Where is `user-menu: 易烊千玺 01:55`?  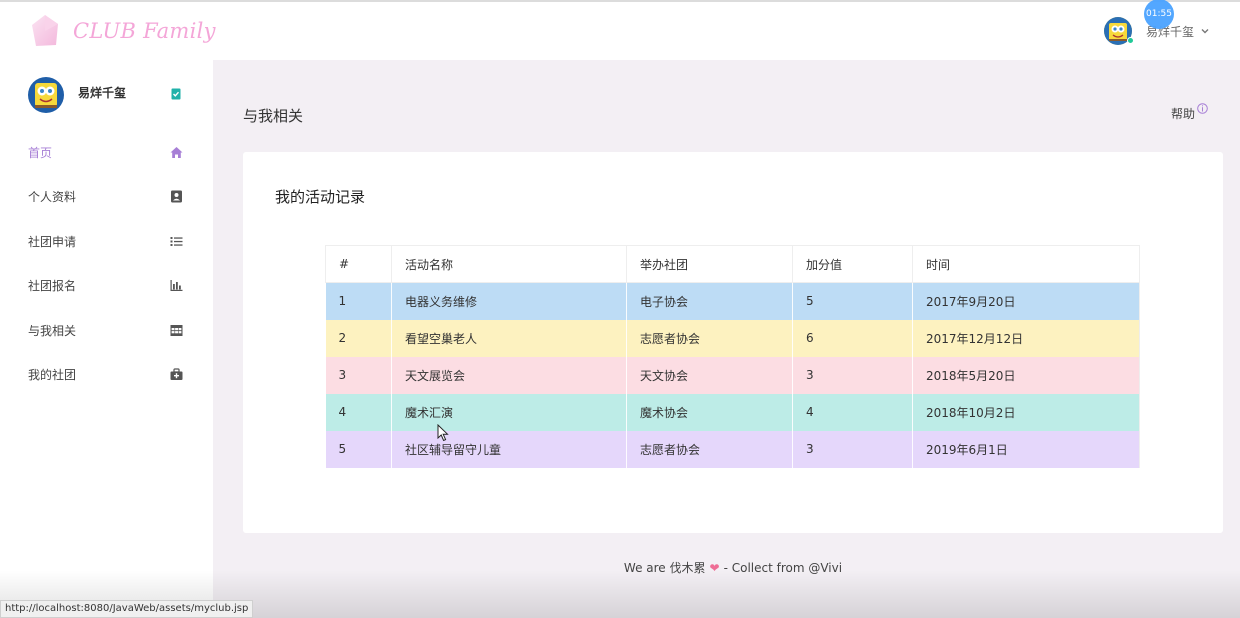
user-menu: 易烊千玺 01:55 is located at coordinates (1156, 22).